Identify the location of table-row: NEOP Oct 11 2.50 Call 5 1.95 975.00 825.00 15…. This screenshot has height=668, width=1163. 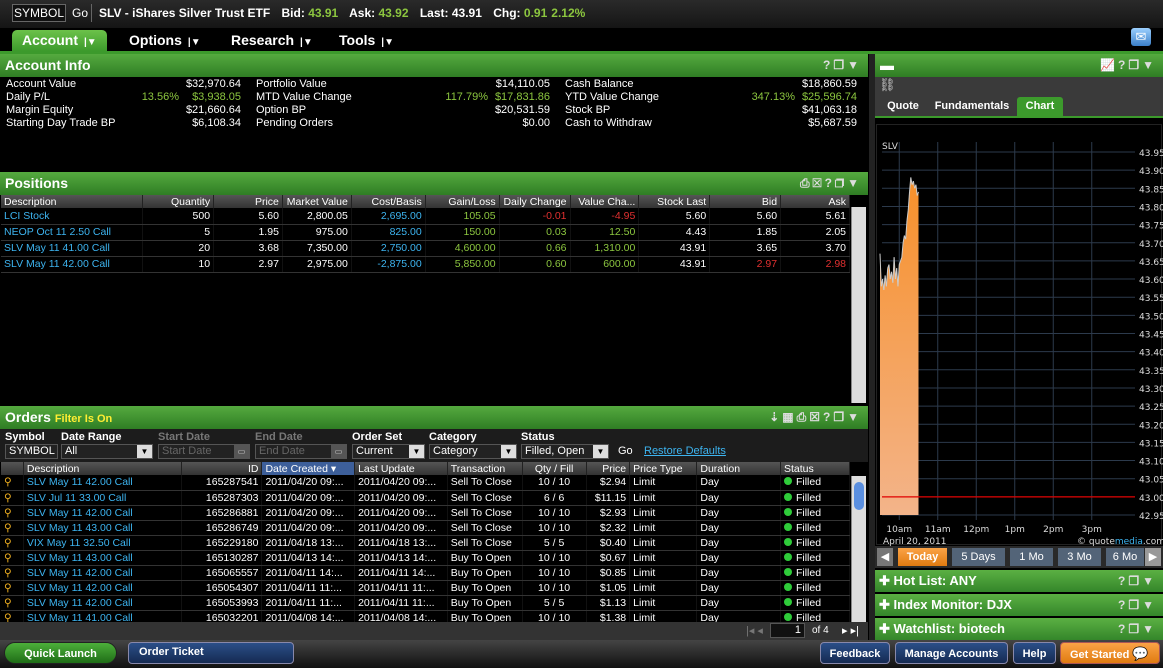
(425, 232).